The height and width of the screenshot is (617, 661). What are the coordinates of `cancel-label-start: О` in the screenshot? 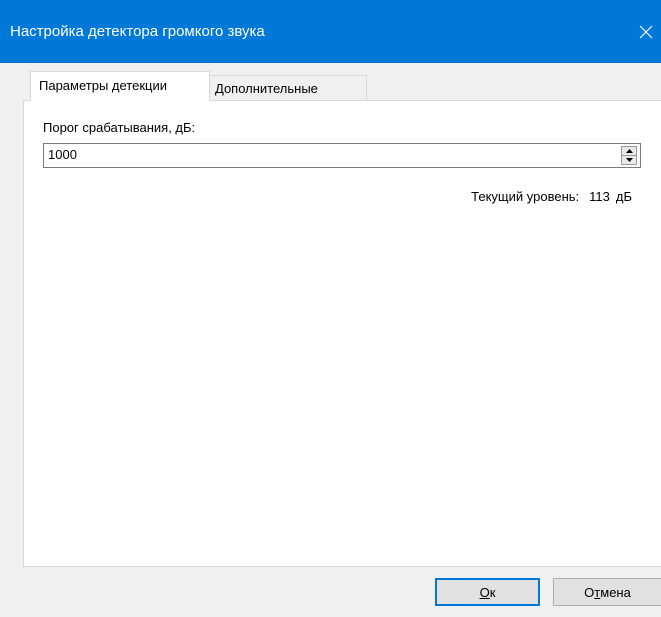 It's located at (589, 592).